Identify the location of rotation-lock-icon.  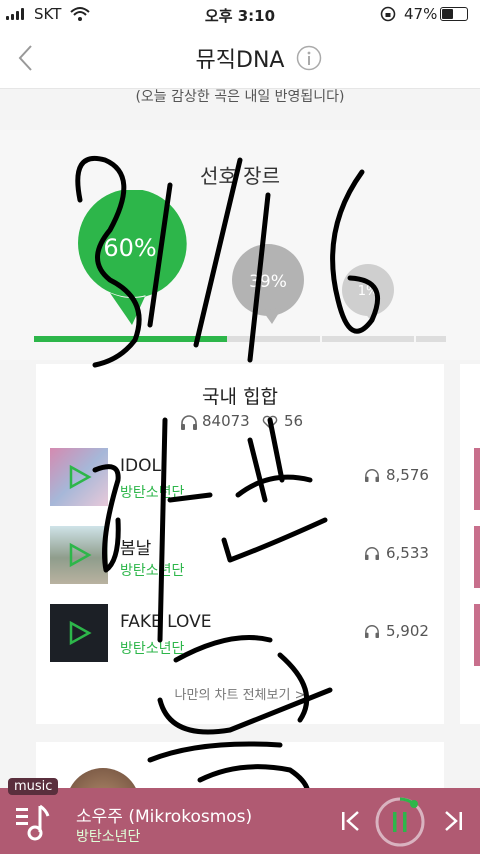
(388, 14).